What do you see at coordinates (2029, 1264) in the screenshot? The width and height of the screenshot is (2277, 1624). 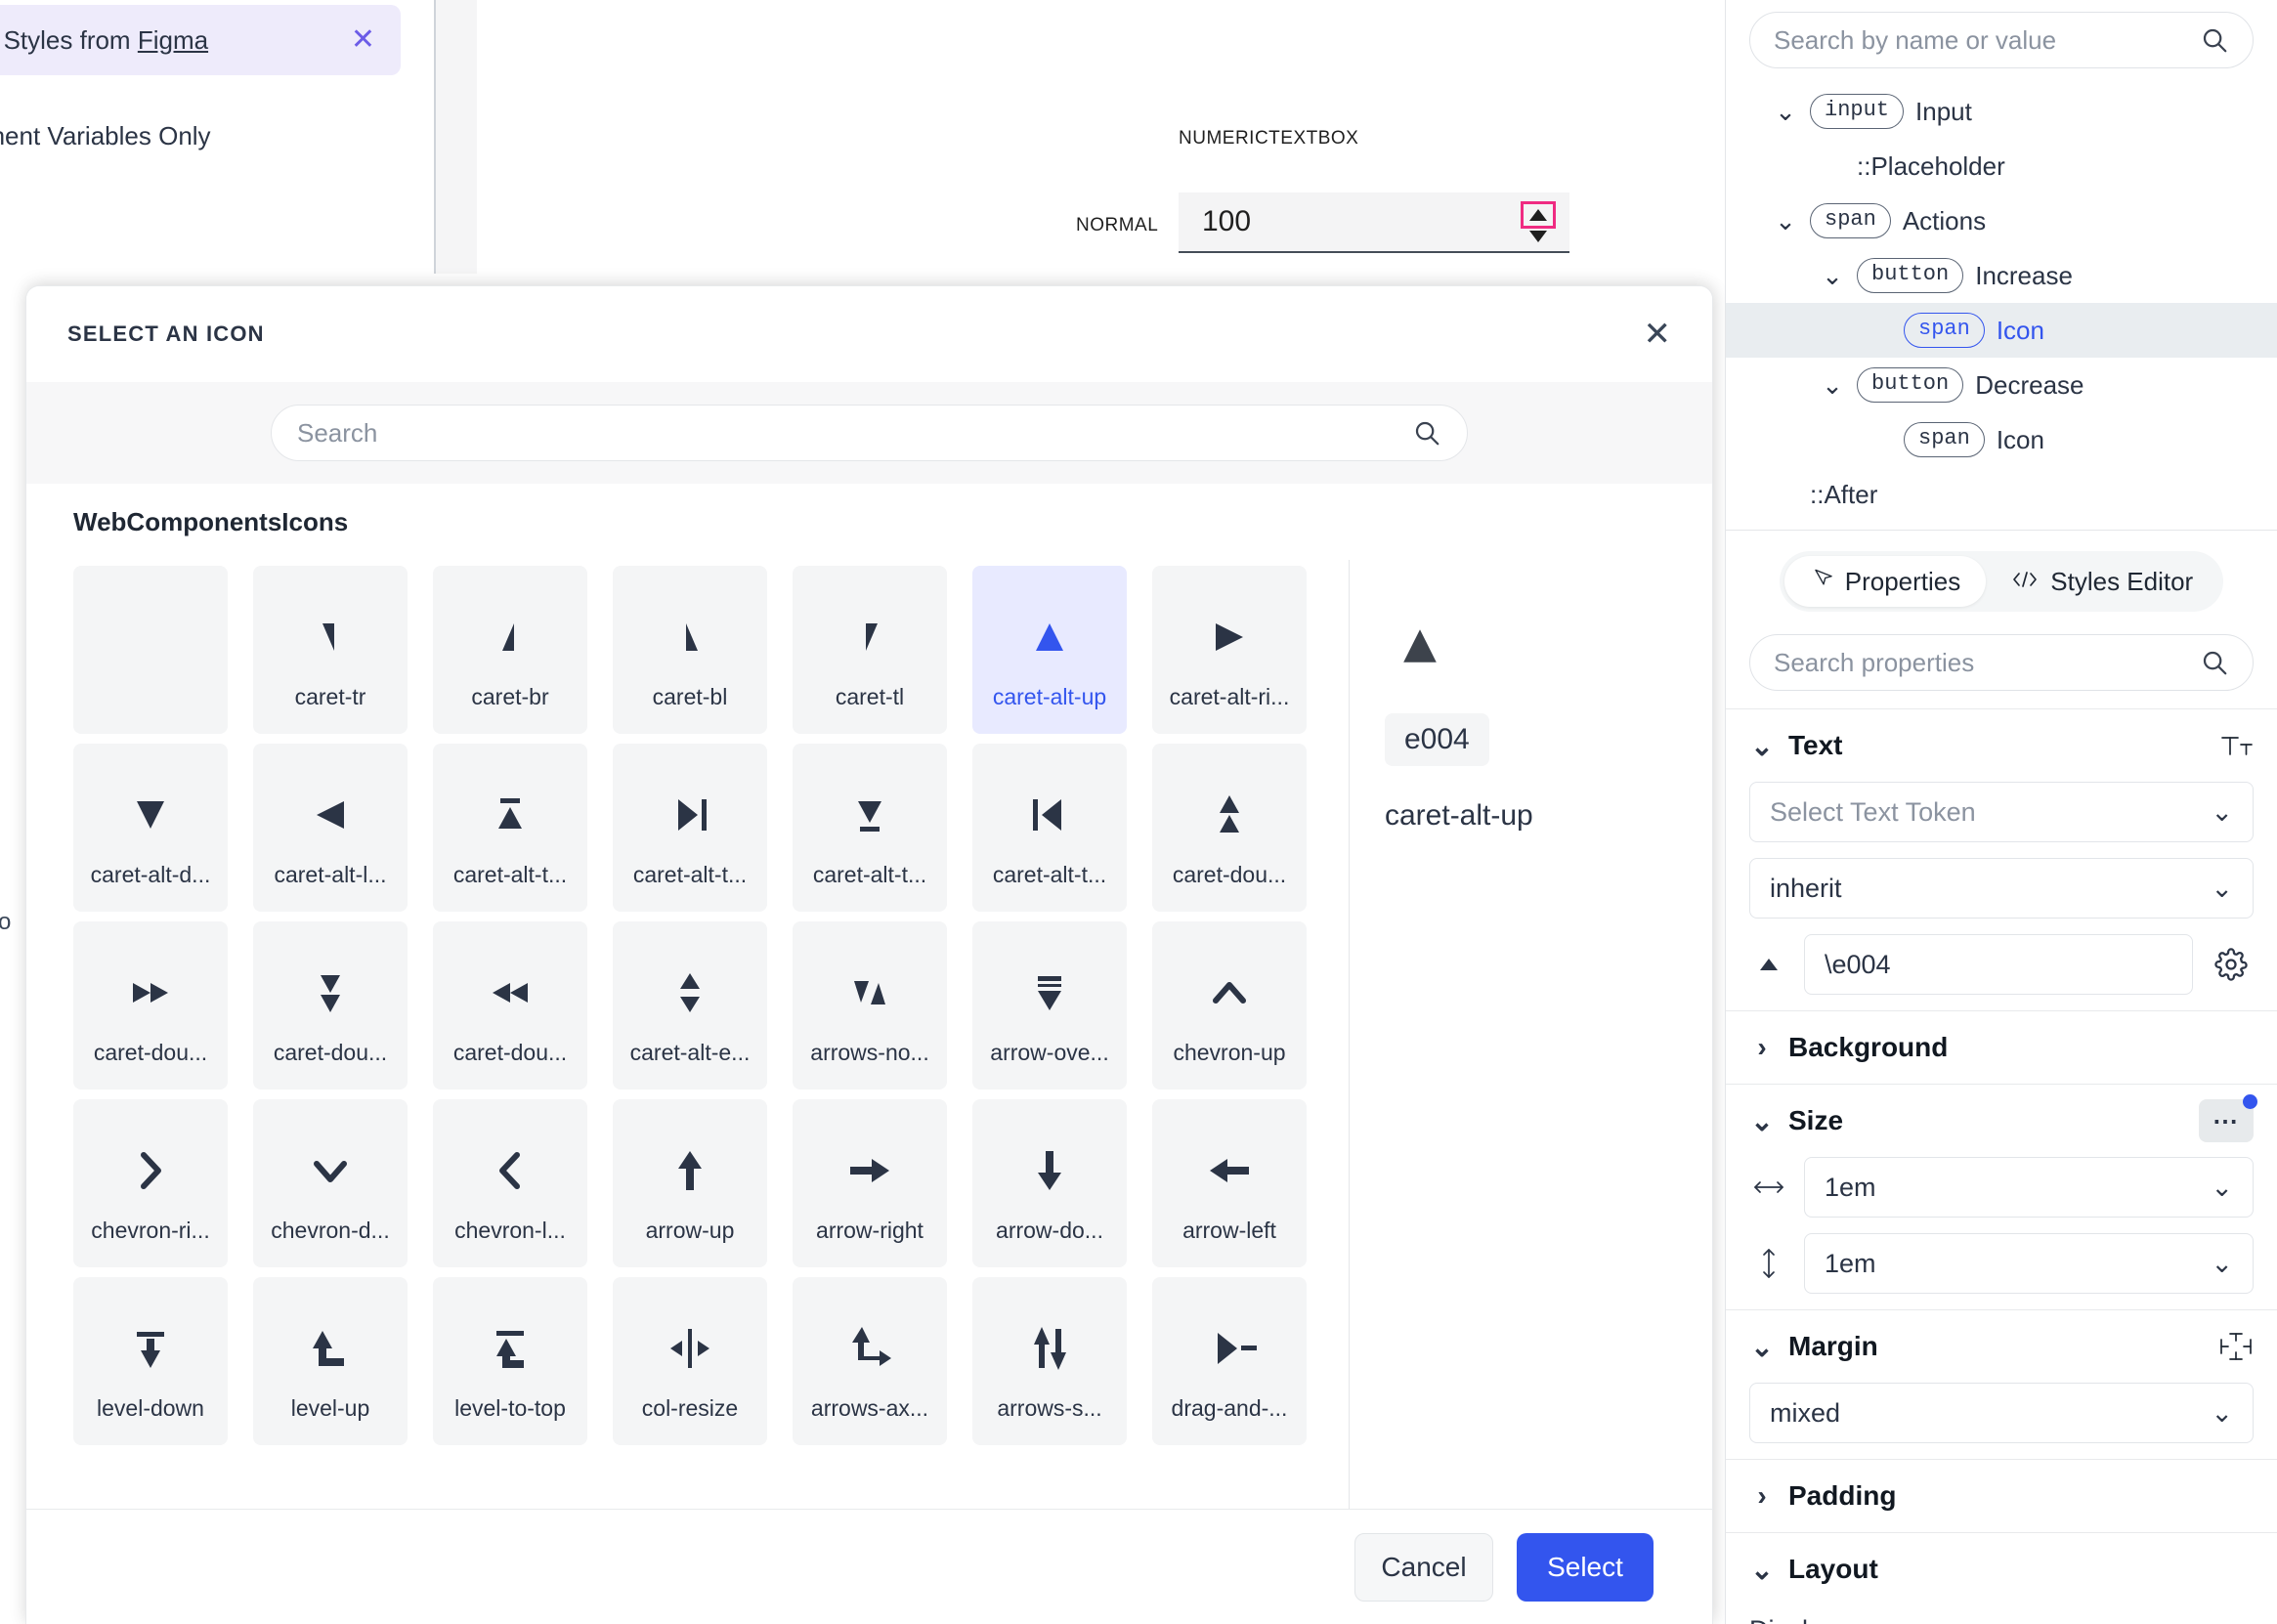 I see `height-select: 1em ⌄` at bounding box center [2029, 1264].